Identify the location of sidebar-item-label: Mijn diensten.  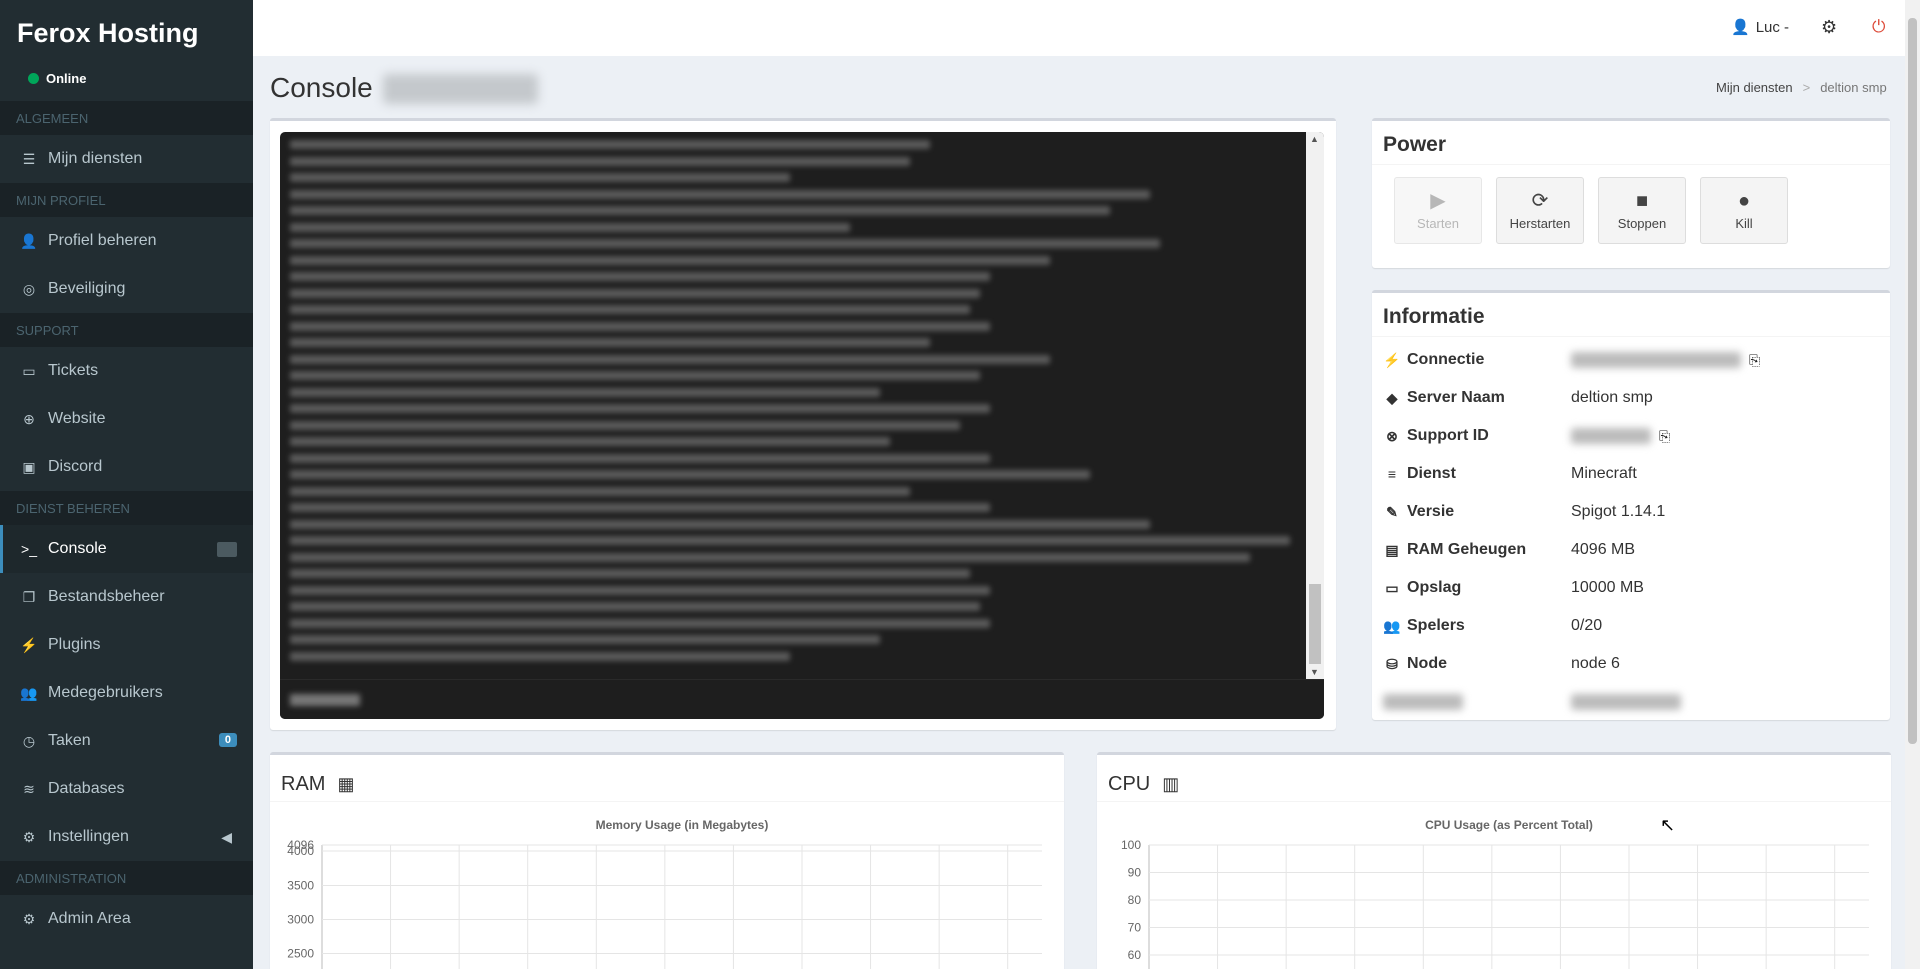
(95, 158).